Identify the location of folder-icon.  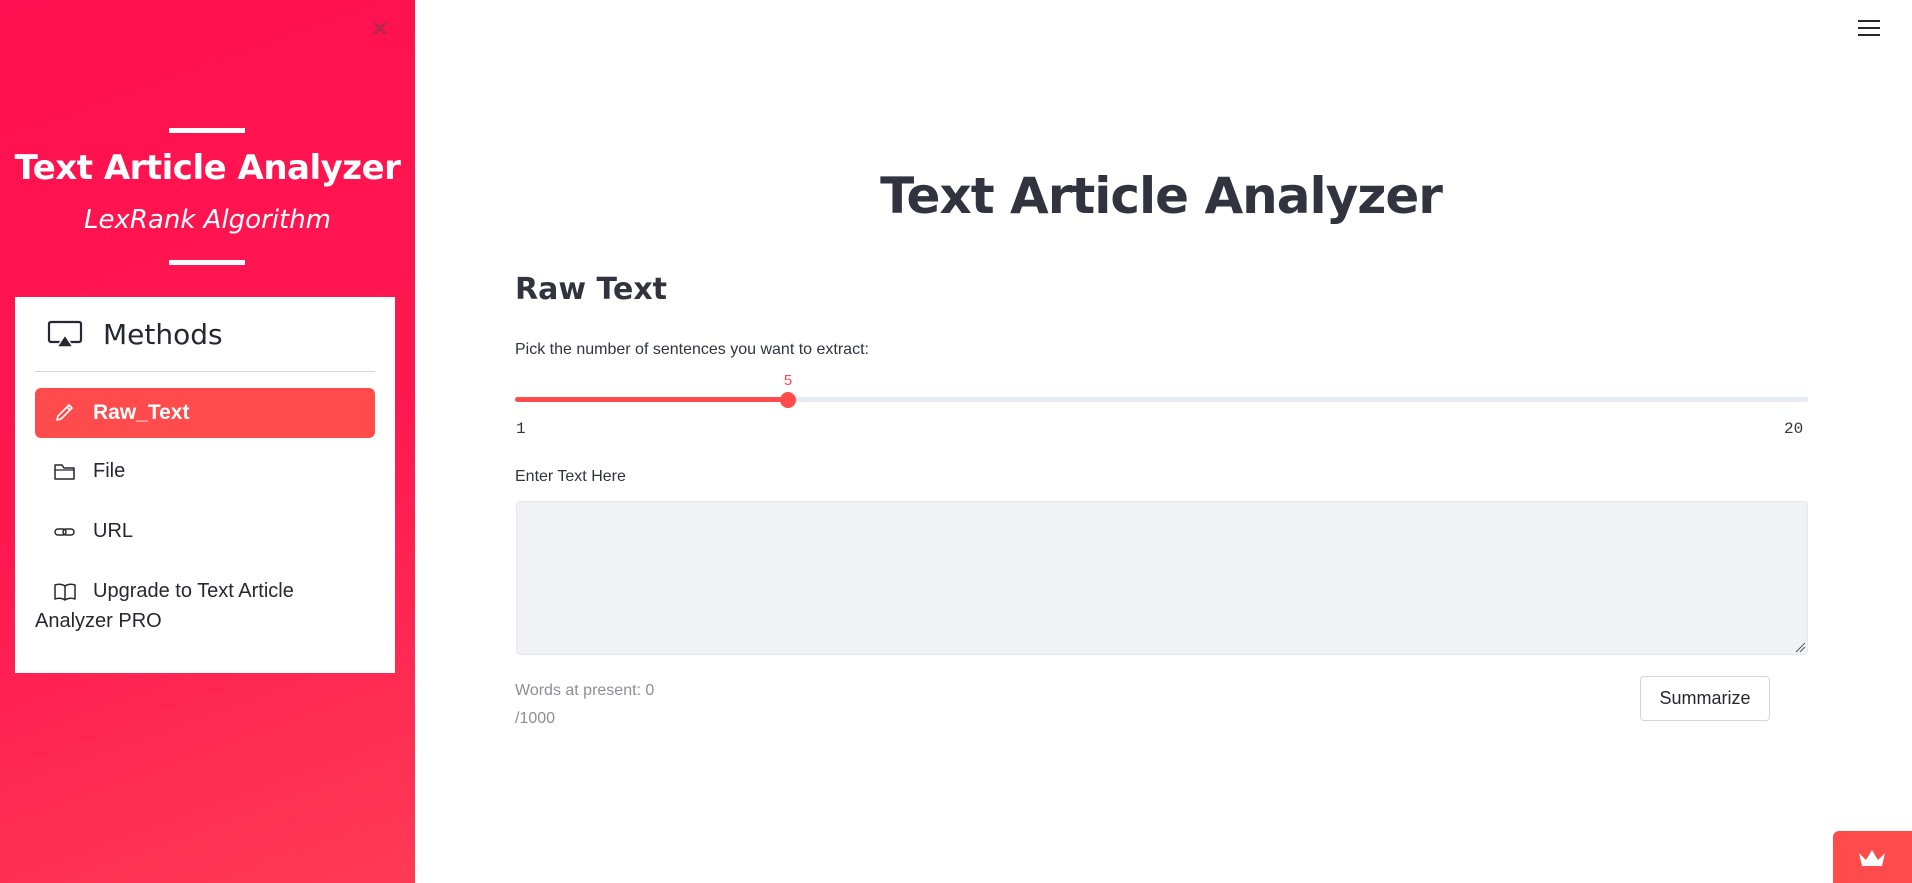
(64, 472).